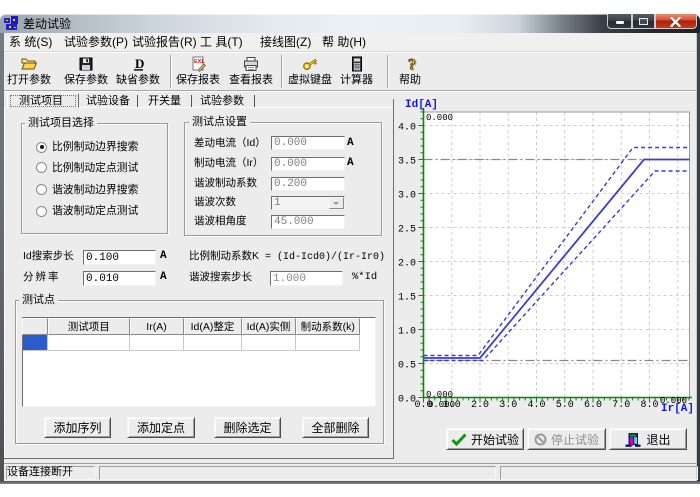  I want to click on svg-text: D, so click(139, 63).